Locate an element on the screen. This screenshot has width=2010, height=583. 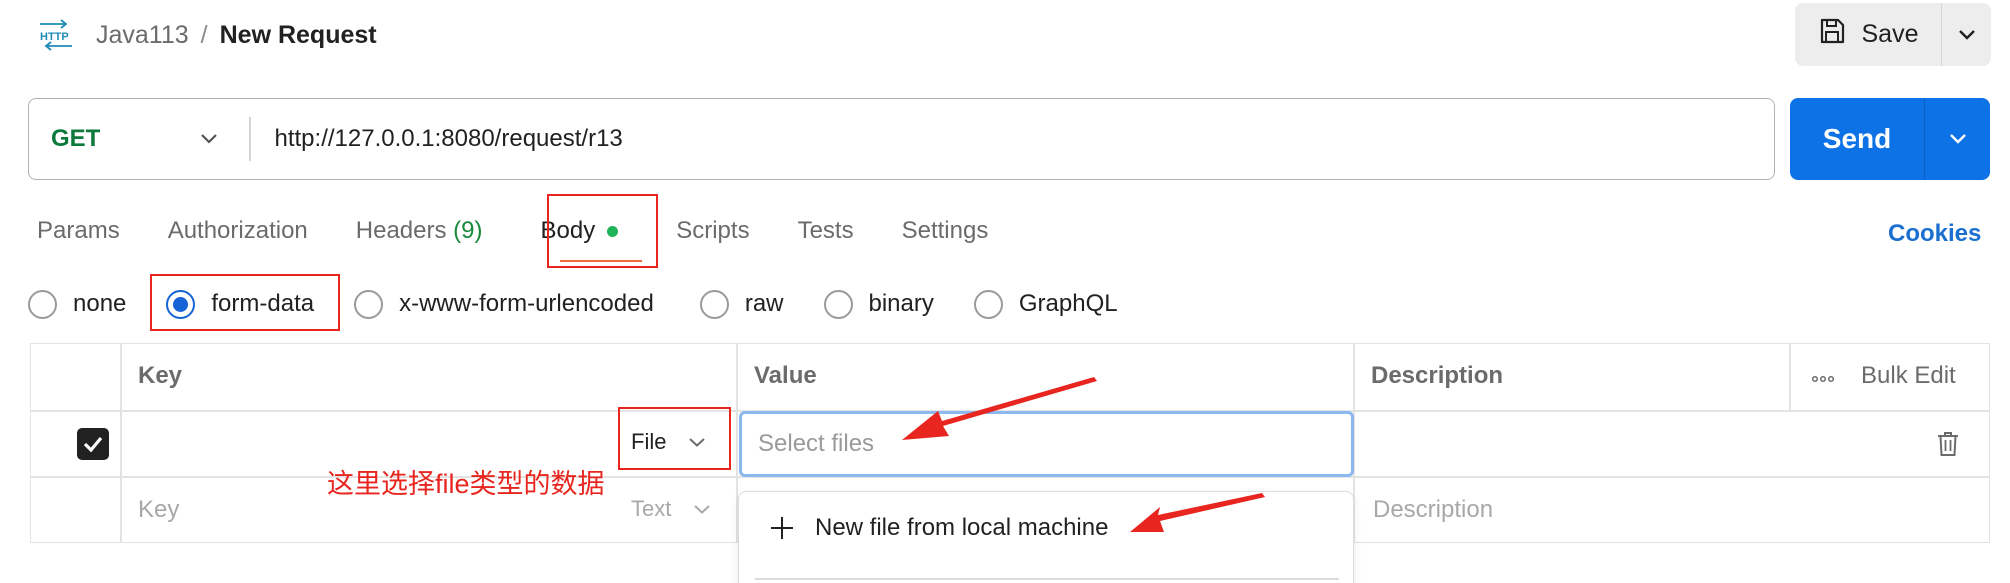
method-select: GET is located at coordinates (139, 139).